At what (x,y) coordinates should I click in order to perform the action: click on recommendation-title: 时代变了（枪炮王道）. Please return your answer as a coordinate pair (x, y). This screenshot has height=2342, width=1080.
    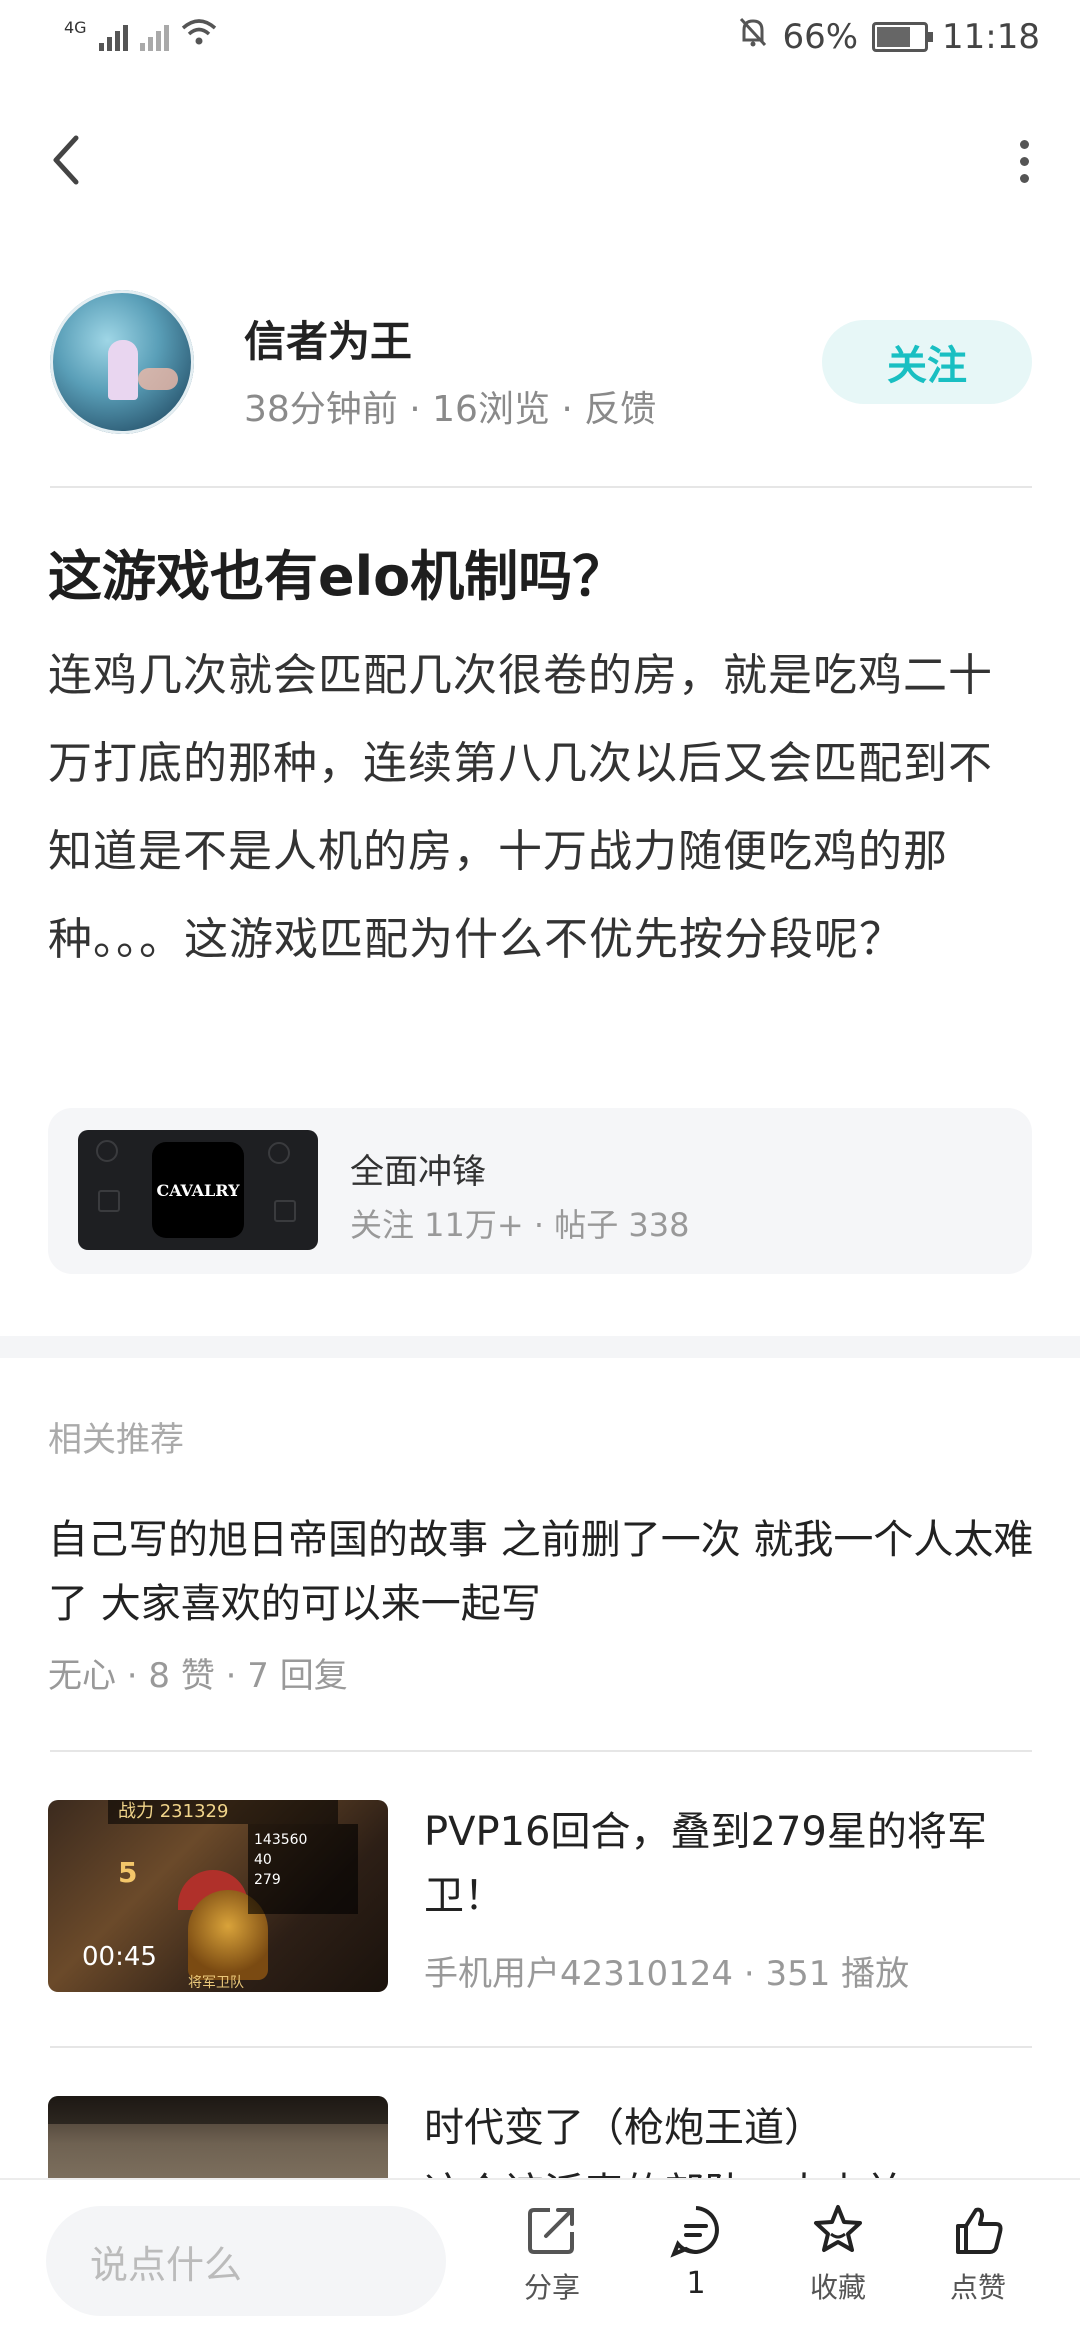
    Looking at the image, I should click on (624, 2128).